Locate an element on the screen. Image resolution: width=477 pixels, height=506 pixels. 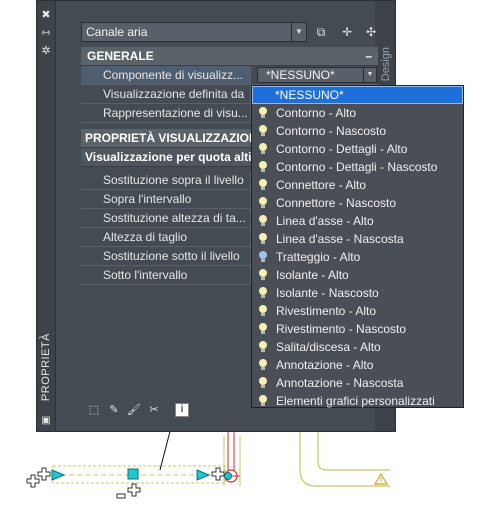
select-objects-icon: ✛ is located at coordinates (347, 32).